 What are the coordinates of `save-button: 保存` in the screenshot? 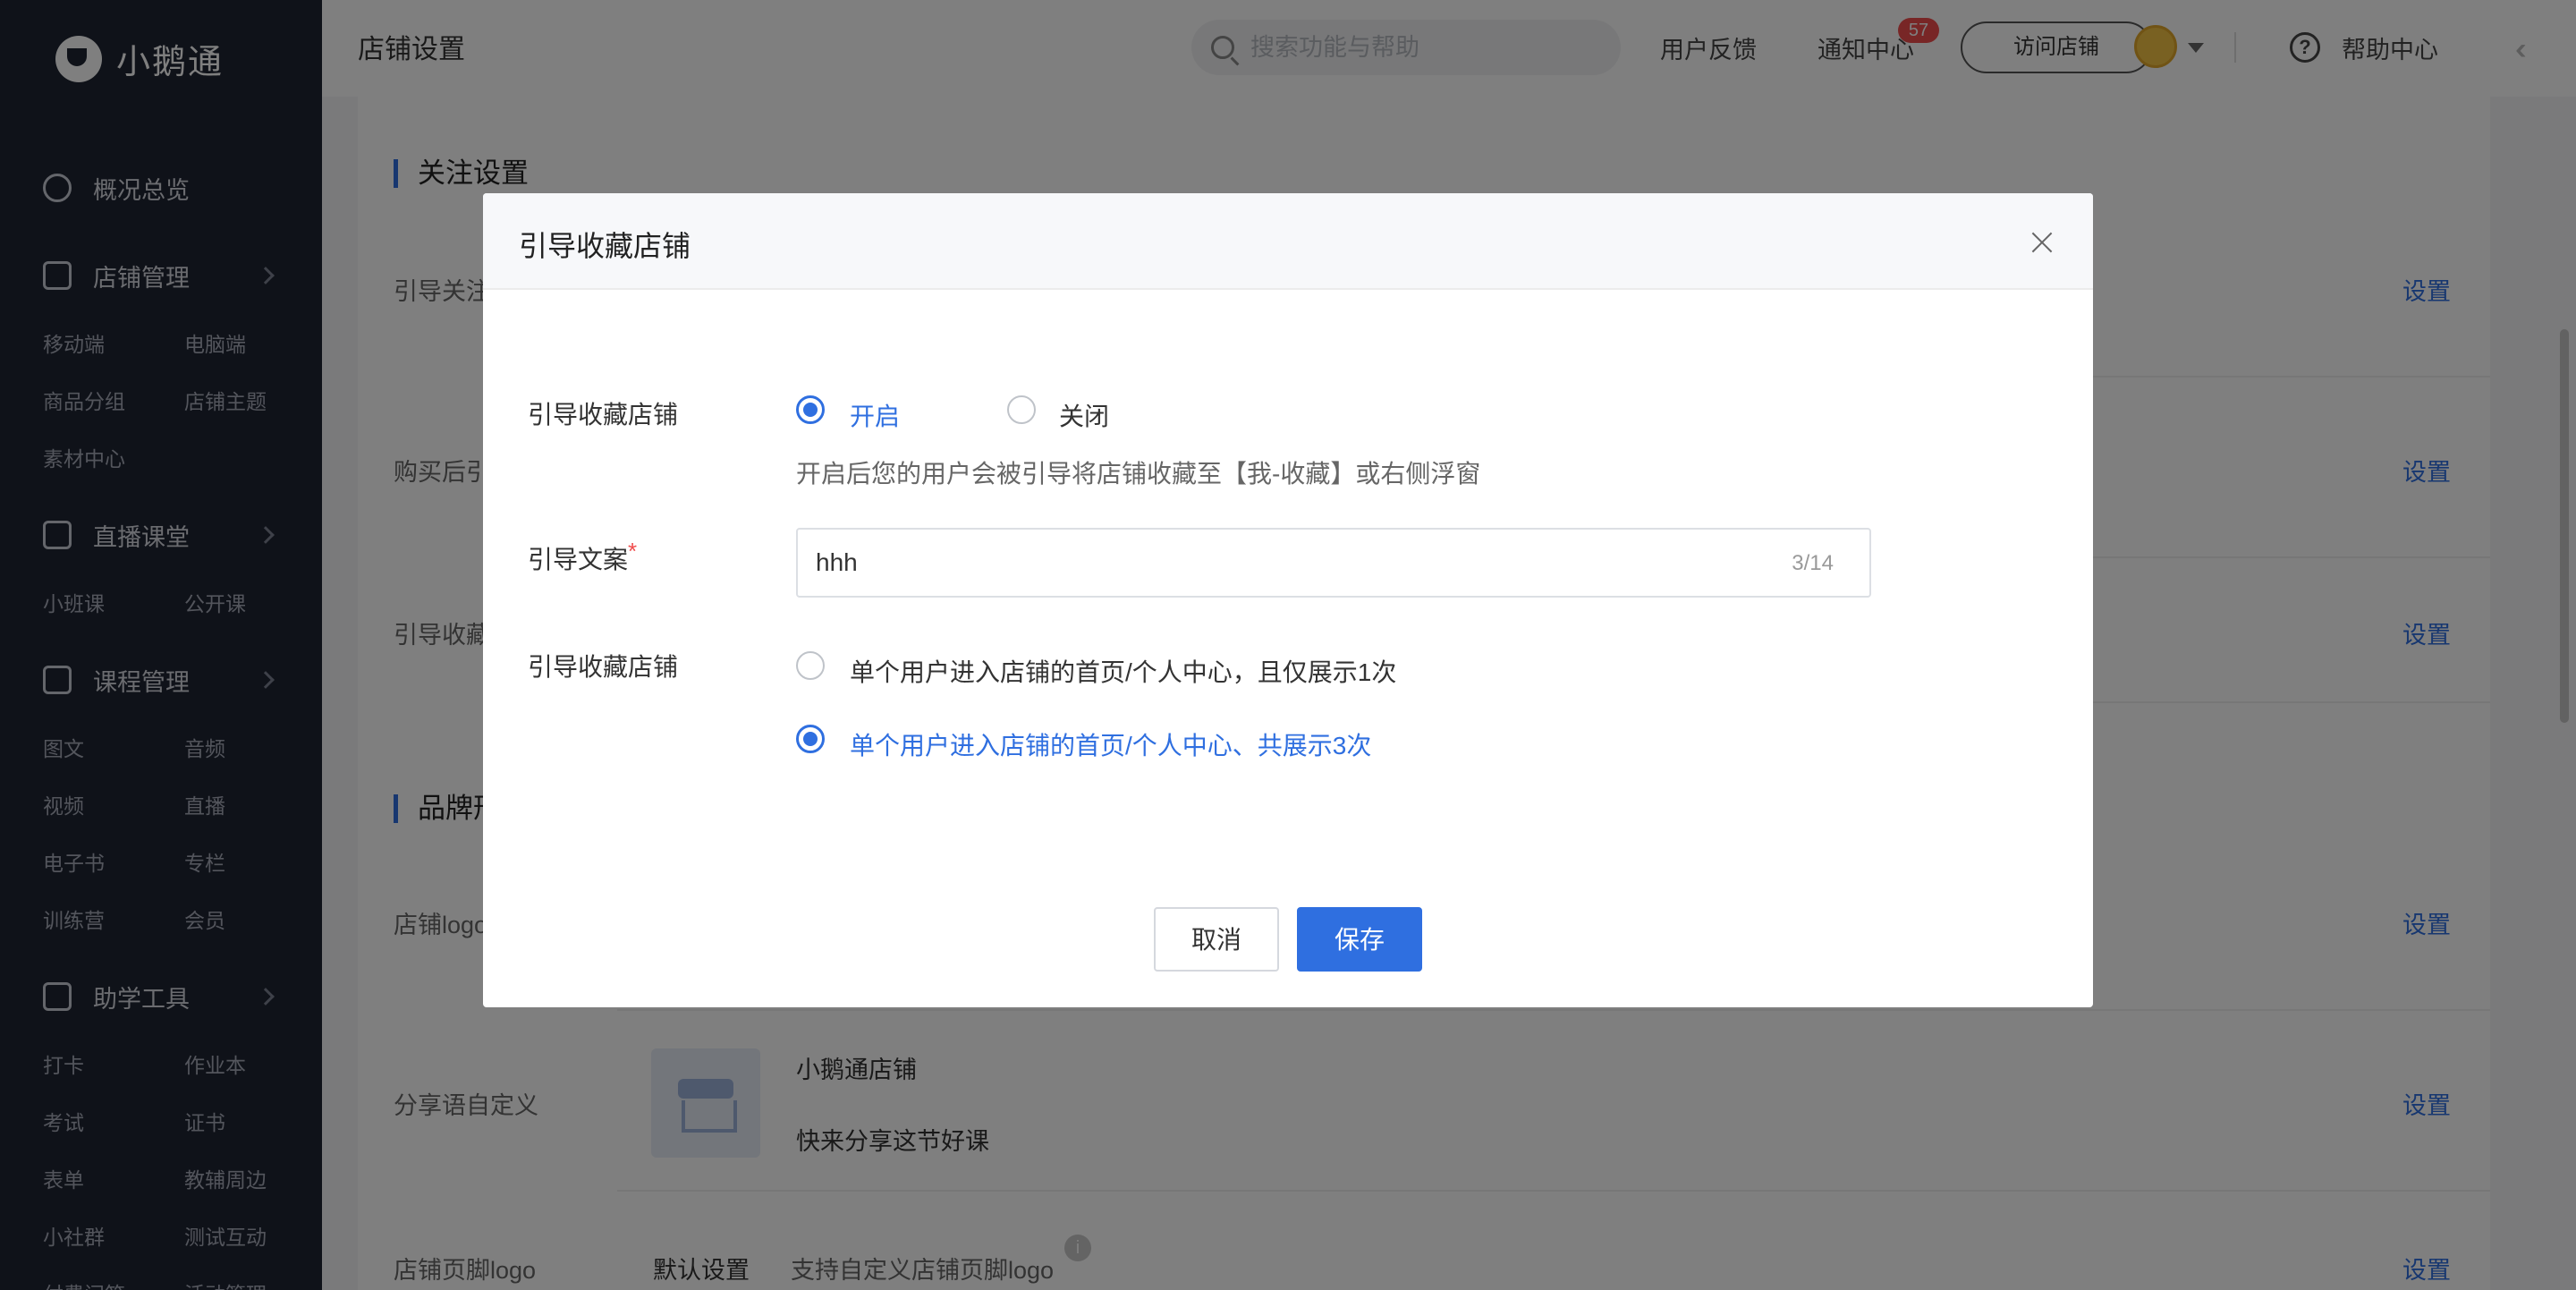 It's located at (1359, 939).